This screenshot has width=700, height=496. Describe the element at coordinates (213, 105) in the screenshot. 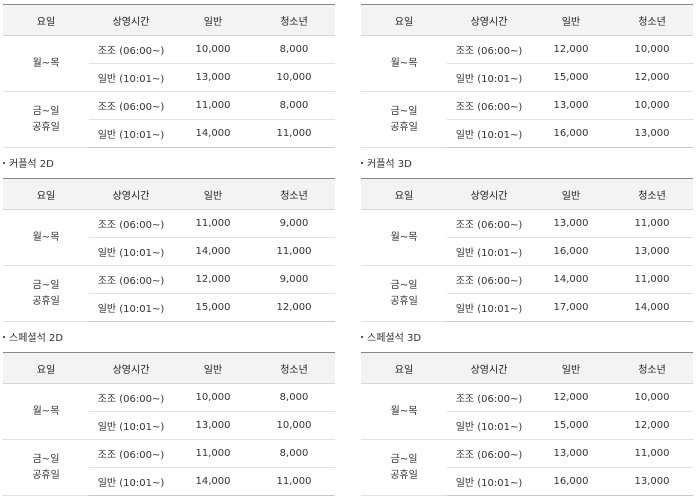

I see `adult-price-cell: 11,000` at that location.